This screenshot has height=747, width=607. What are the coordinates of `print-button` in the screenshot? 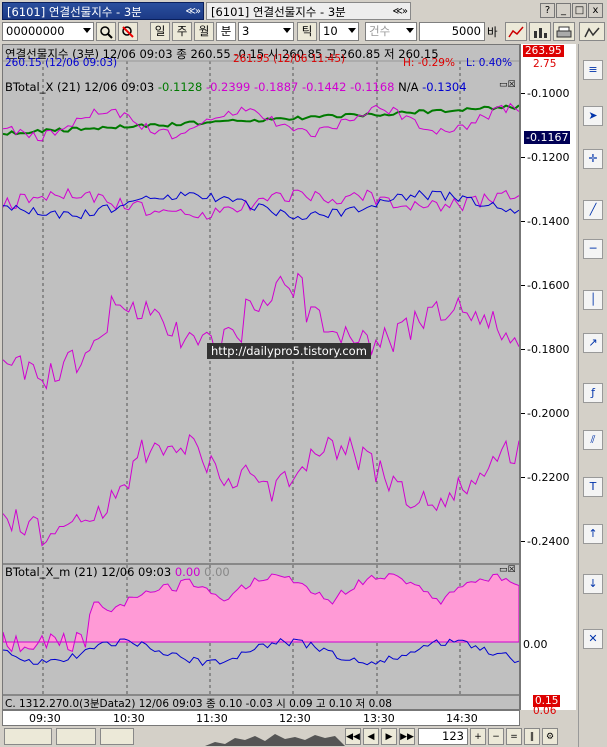 It's located at (564, 31).